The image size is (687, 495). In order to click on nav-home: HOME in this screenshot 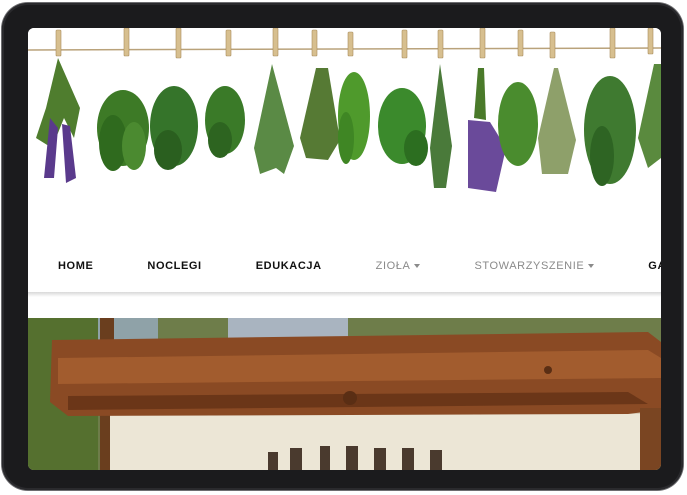, I will do `click(75, 266)`.